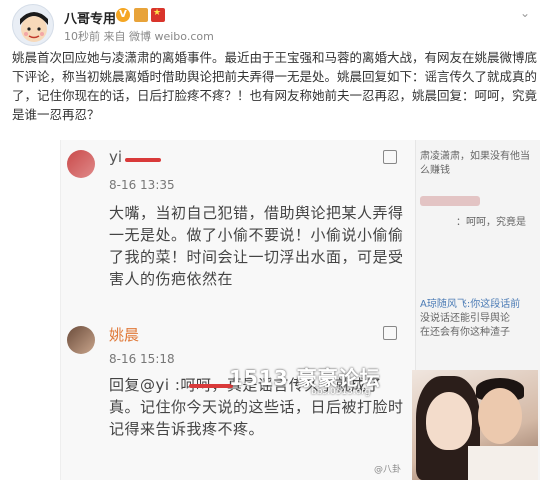 This screenshot has height=483, width=550. I want to click on flag-badge-icon, so click(158, 15).